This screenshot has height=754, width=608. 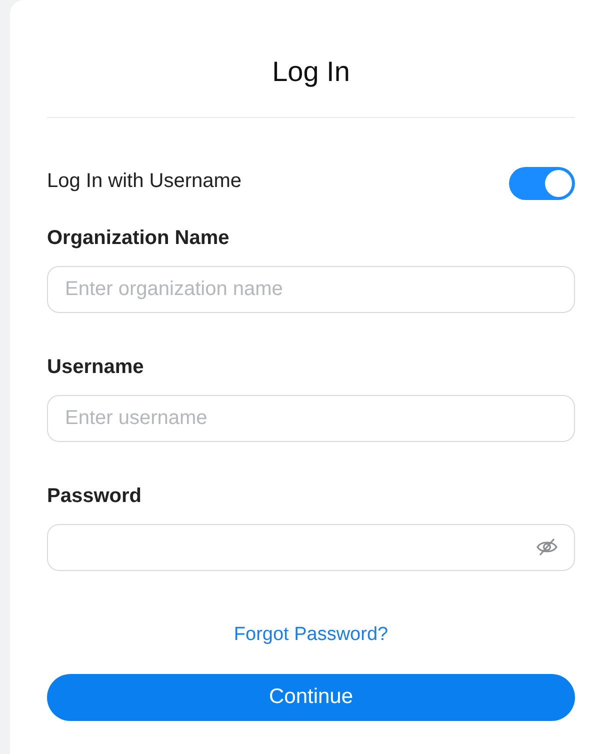 What do you see at coordinates (547, 547) in the screenshot?
I see `hide-password-icon` at bounding box center [547, 547].